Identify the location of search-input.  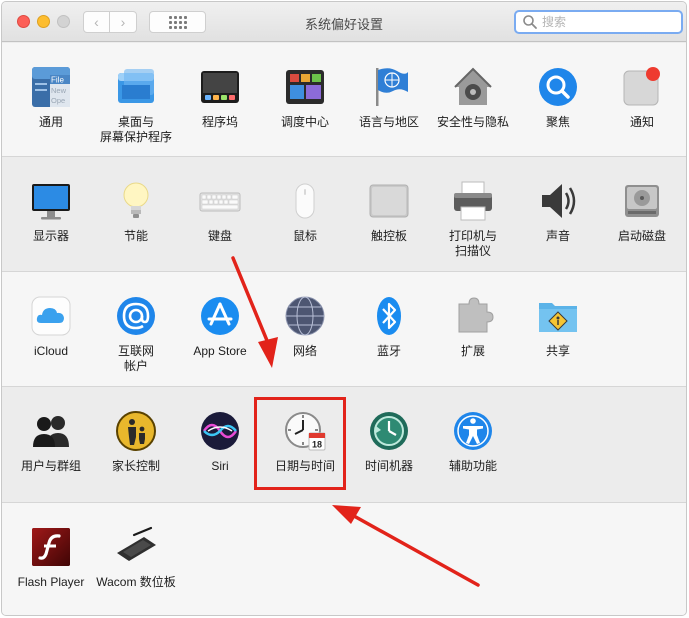
(607, 22).